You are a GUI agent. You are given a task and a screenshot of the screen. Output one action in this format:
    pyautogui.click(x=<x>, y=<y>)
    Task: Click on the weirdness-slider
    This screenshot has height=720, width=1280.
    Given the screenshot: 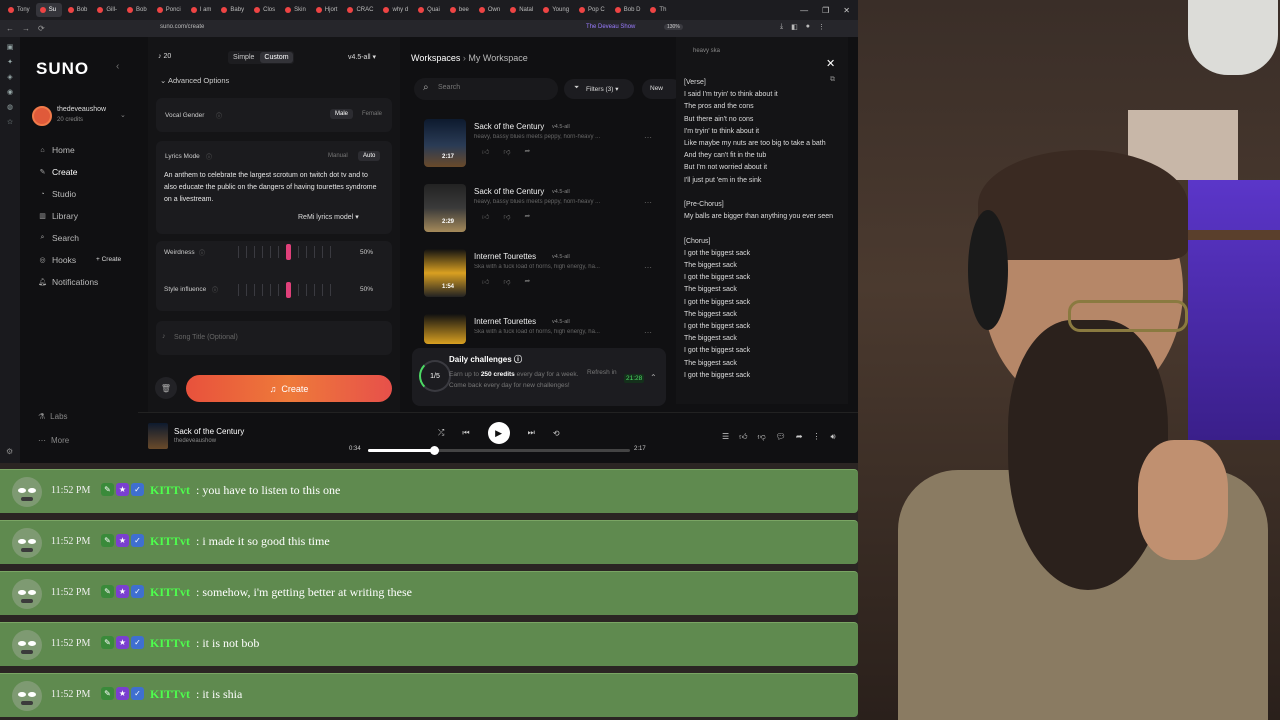 What is the action you would take?
    pyautogui.click(x=293, y=252)
    